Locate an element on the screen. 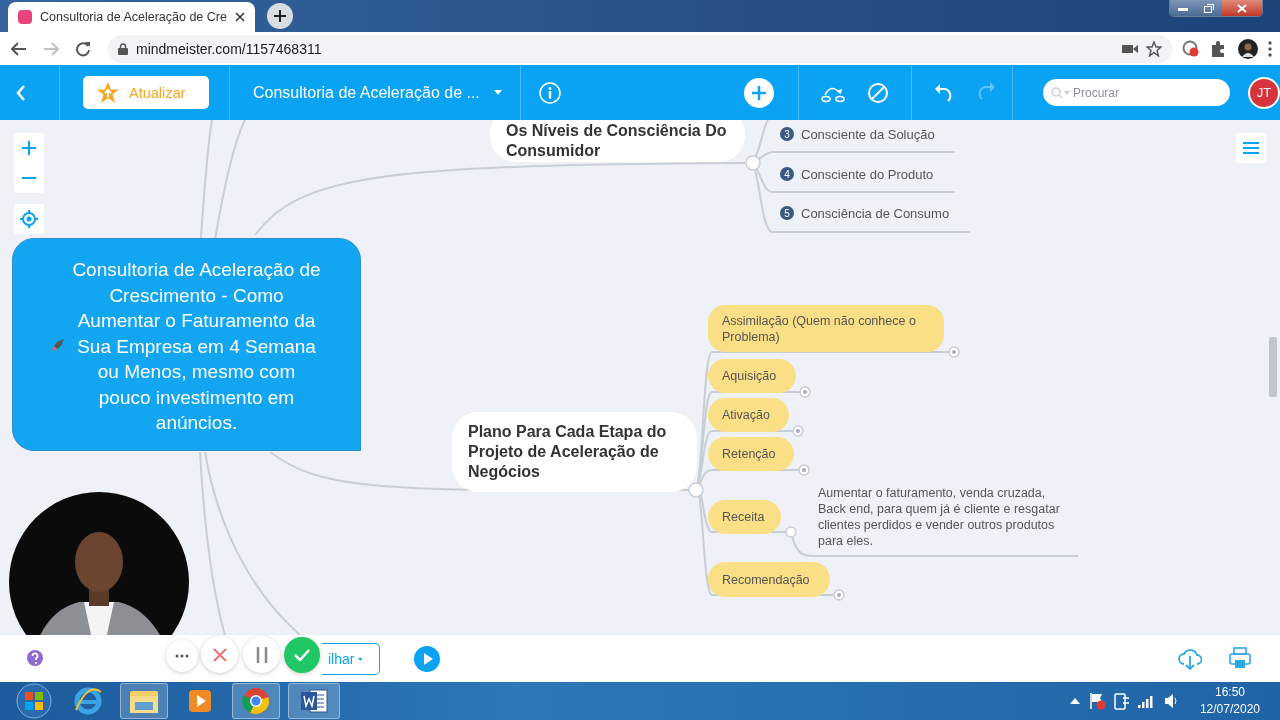 The image size is (1280, 720). caret-up-icon is located at coordinates (1074, 701).